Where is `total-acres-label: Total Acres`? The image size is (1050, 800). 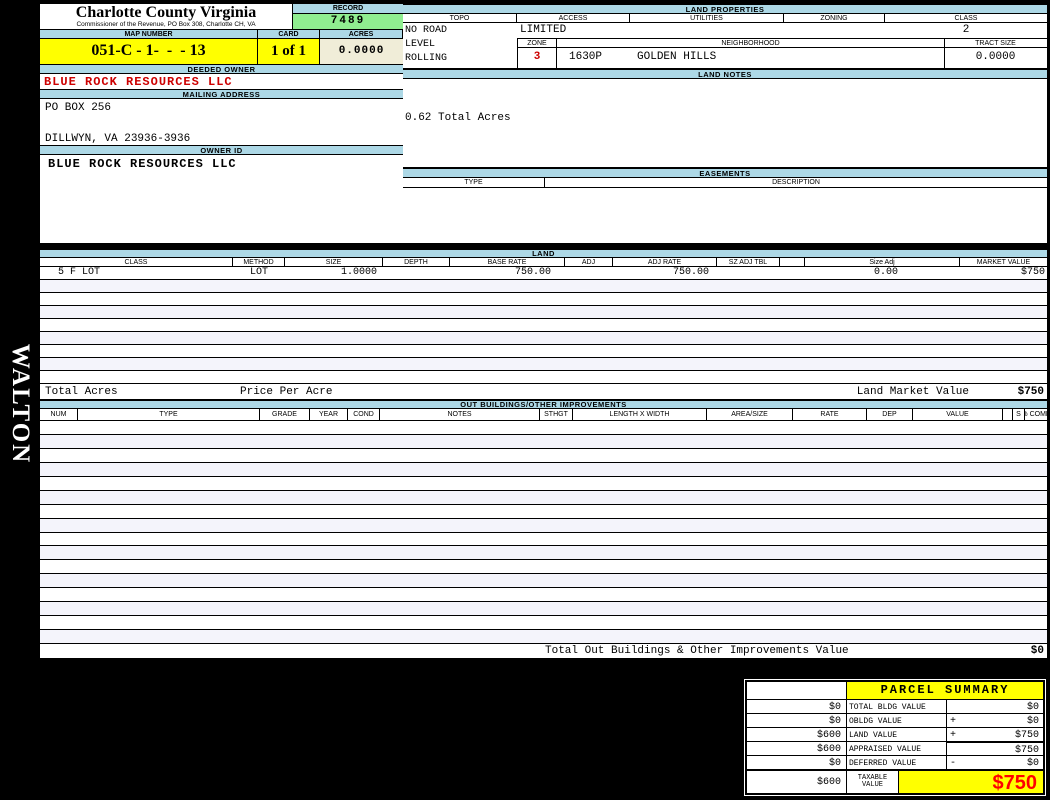 total-acres-label: Total Acres is located at coordinates (81, 391).